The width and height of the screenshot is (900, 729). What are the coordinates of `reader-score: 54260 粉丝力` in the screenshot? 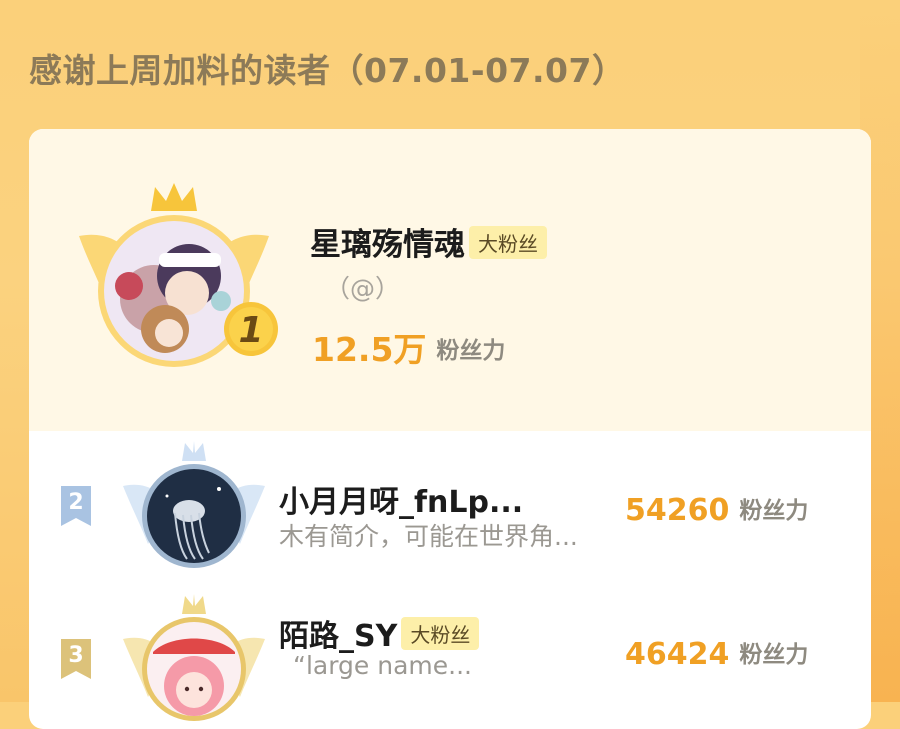 It's located at (716, 509).